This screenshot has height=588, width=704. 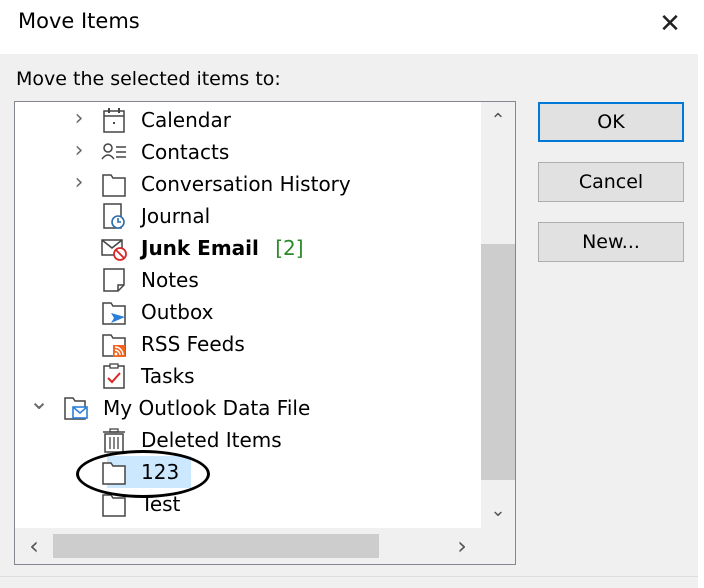 I want to click on tree-item-text: Tasks, so click(x=168, y=376).